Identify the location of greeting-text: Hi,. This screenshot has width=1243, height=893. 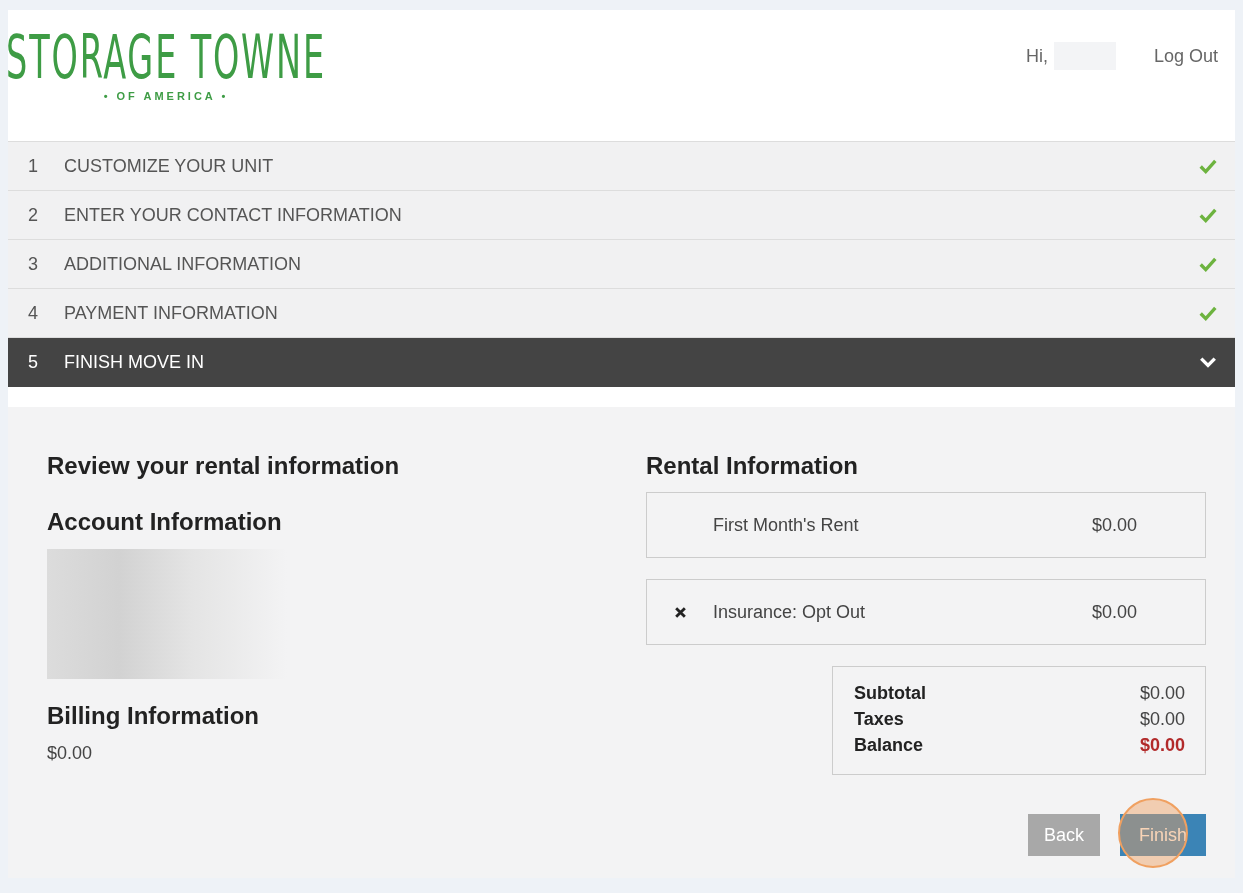
(1036, 56).